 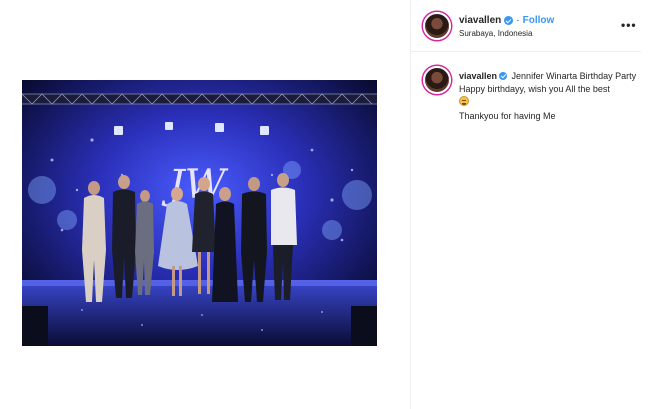 I want to click on caption-username-link: viavallen, so click(x=478, y=76).